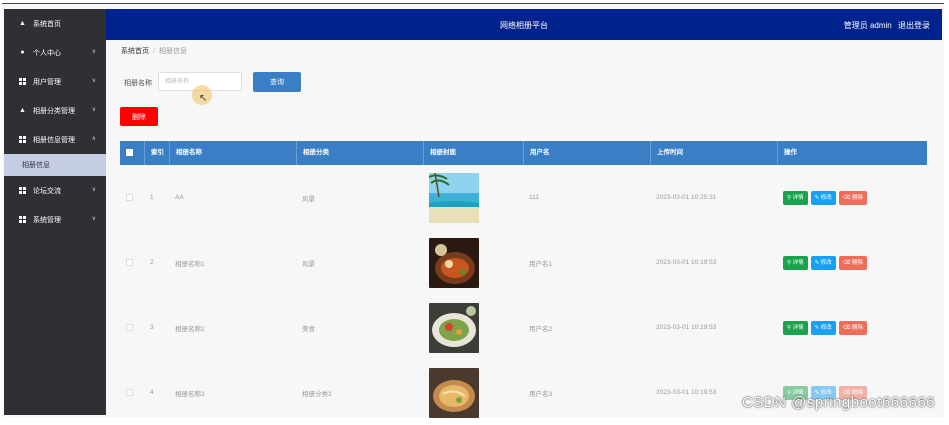 This screenshot has width=949, height=425. What do you see at coordinates (55, 52) in the screenshot?
I see `sidebar-item-profile: ● 个人中心 ∨` at bounding box center [55, 52].